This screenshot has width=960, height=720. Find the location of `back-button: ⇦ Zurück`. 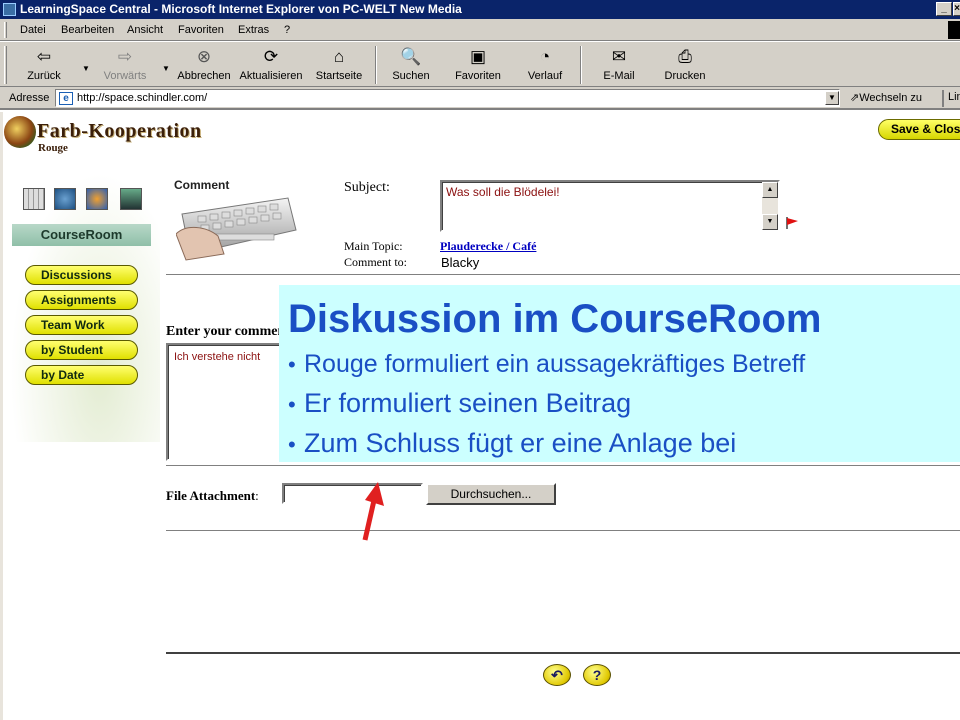

back-button: ⇦ Zurück is located at coordinates (44, 65).